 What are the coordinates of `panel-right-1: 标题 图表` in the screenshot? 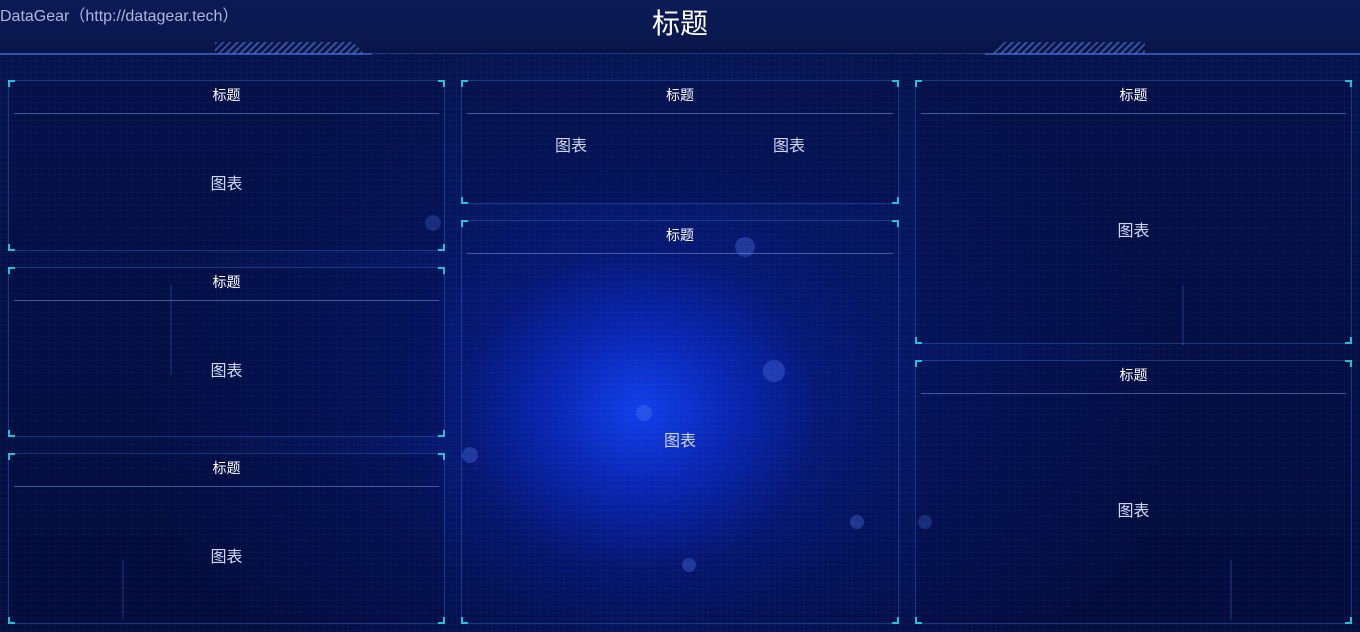 It's located at (1133, 212).